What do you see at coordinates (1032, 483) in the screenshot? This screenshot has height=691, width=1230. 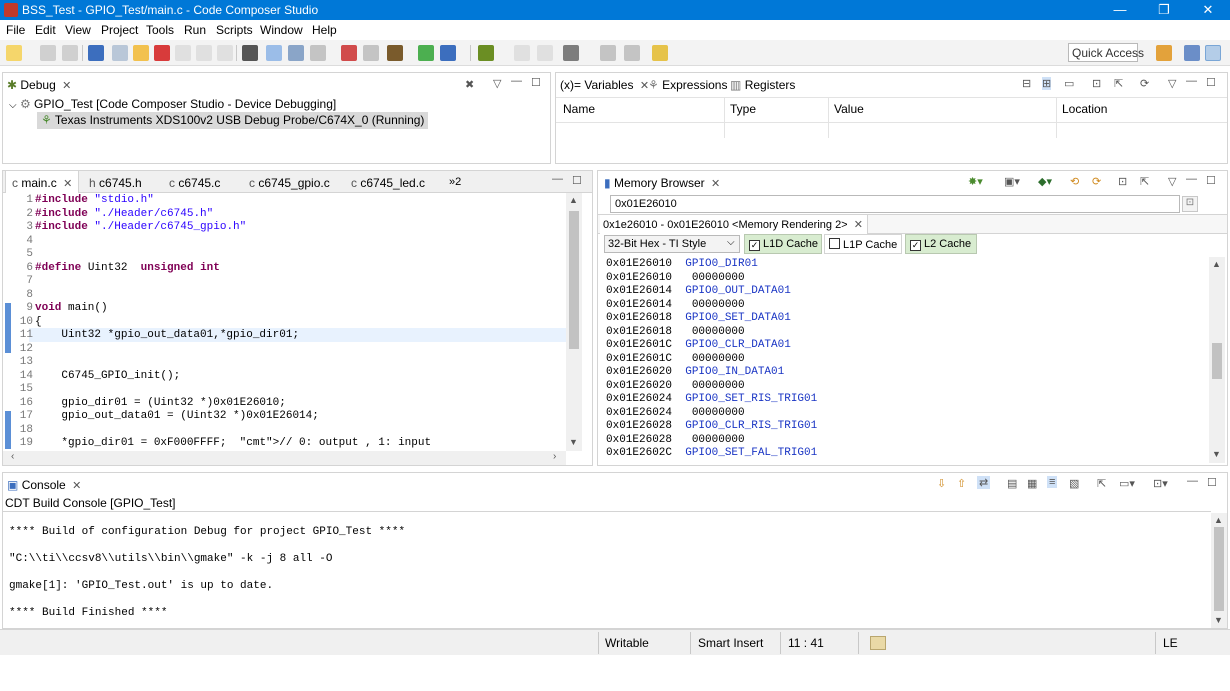 I see `clear-console-icon: ▦` at bounding box center [1032, 483].